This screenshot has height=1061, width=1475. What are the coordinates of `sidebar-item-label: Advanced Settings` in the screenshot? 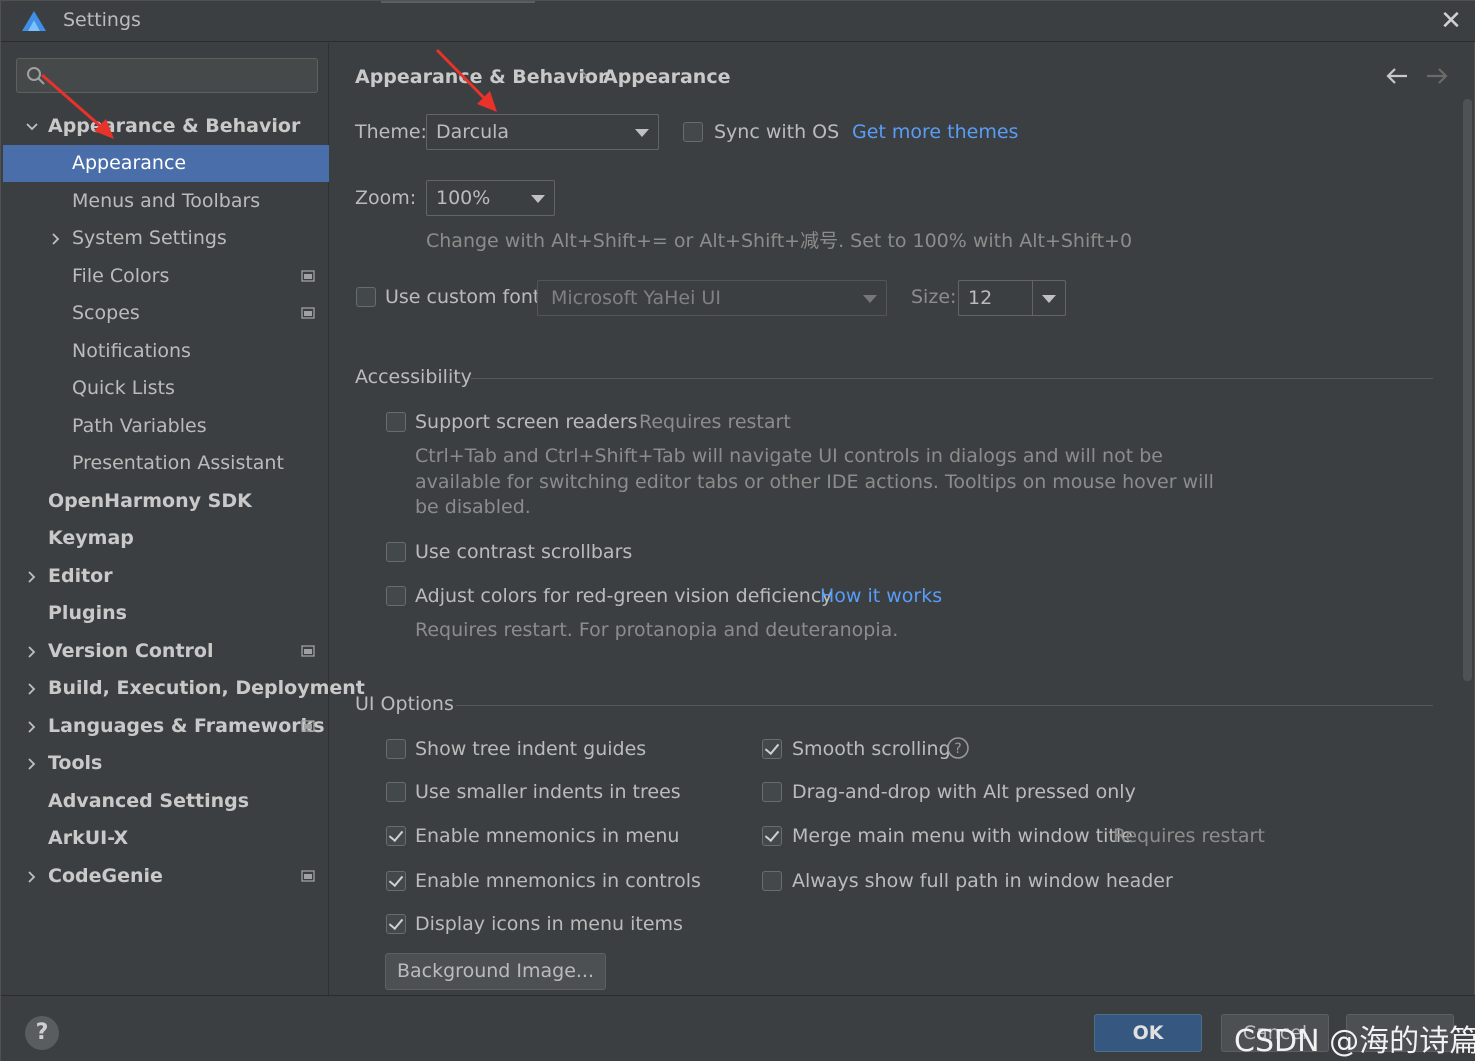 It's located at (149, 801).